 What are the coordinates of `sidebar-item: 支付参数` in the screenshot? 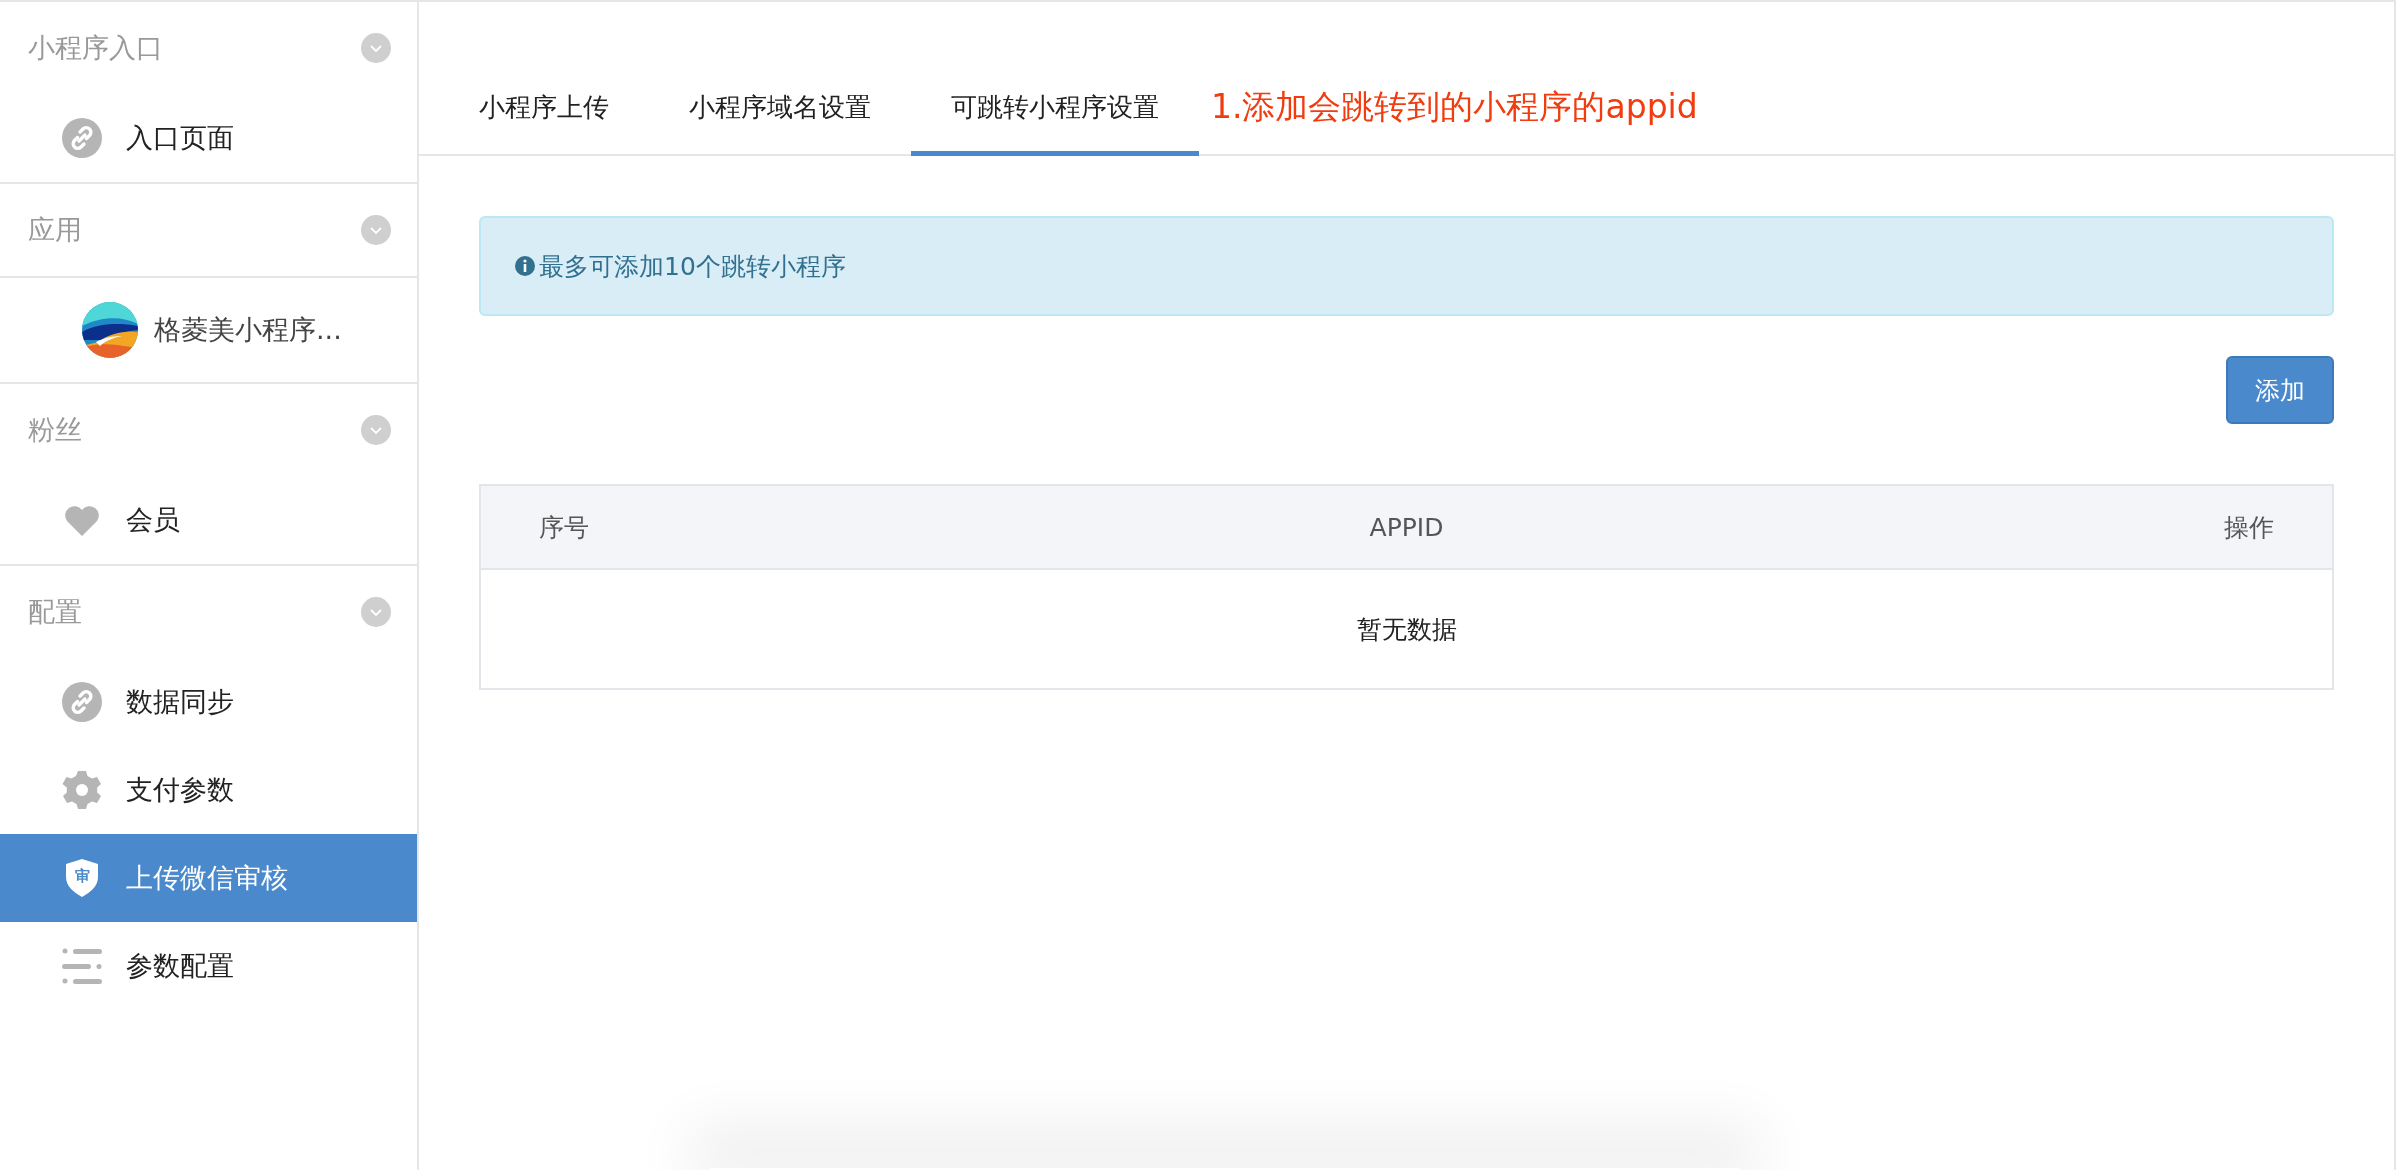 It's located at (208, 790).